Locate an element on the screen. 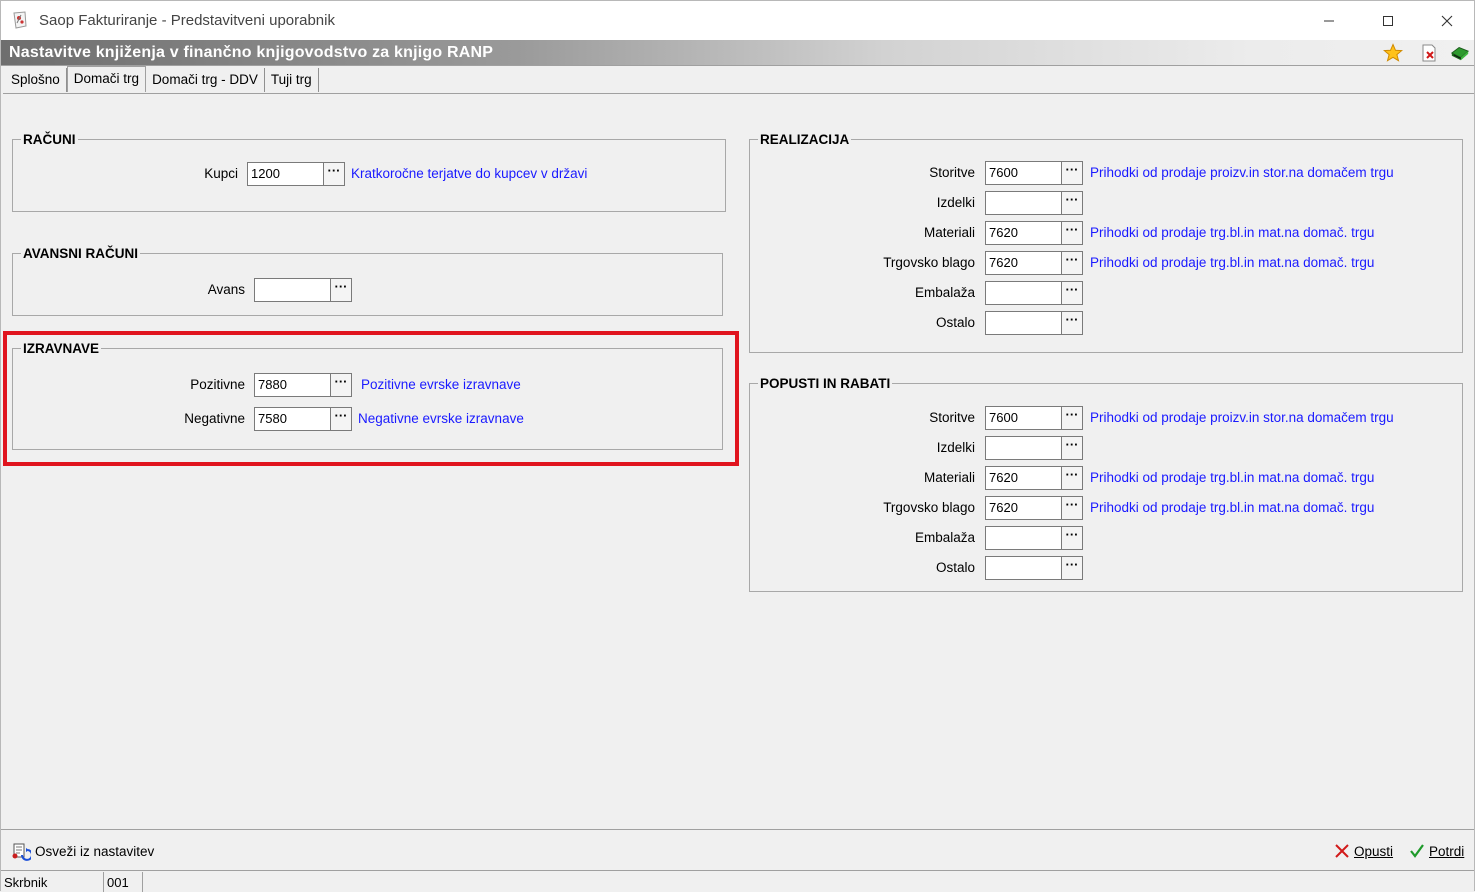 Image resolution: width=1475 pixels, height=892 pixels. realizacija-row: Izdelki ··· is located at coordinates (1105, 203).